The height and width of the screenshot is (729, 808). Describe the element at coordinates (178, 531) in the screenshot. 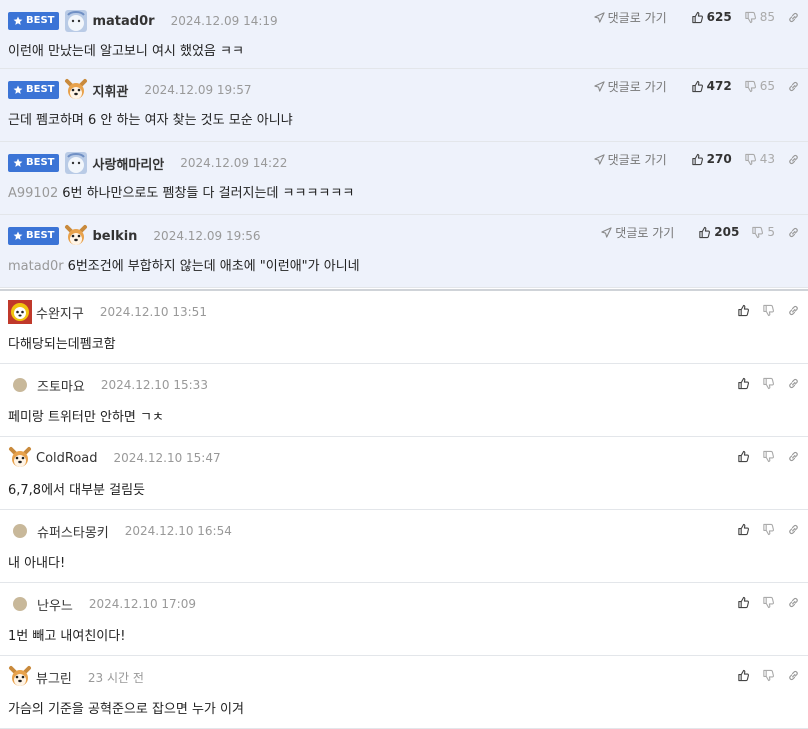

I see `comment-date: 2024.12.10 16:54` at that location.